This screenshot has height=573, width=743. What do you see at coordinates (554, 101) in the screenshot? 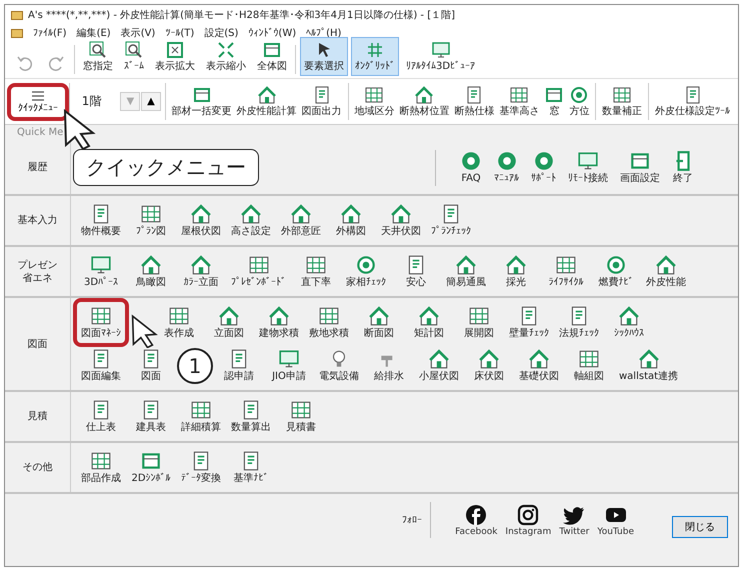
I see `toolbar-button: 窓` at bounding box center [554, 101].